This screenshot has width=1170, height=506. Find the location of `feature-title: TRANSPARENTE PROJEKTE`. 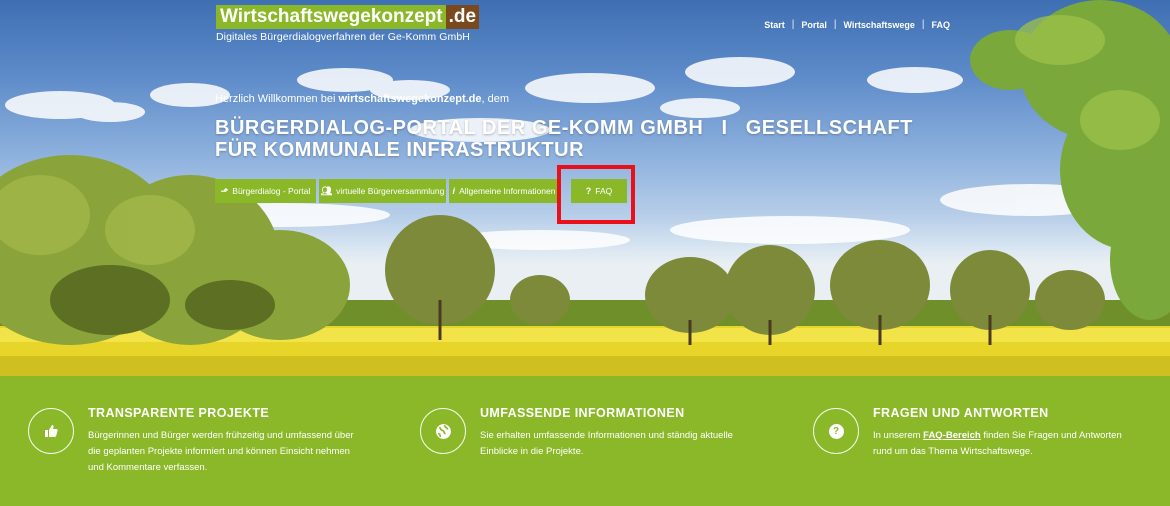

feature-title: TRANSPARENTE PROJEKTE is located at coordinates (179, 413).